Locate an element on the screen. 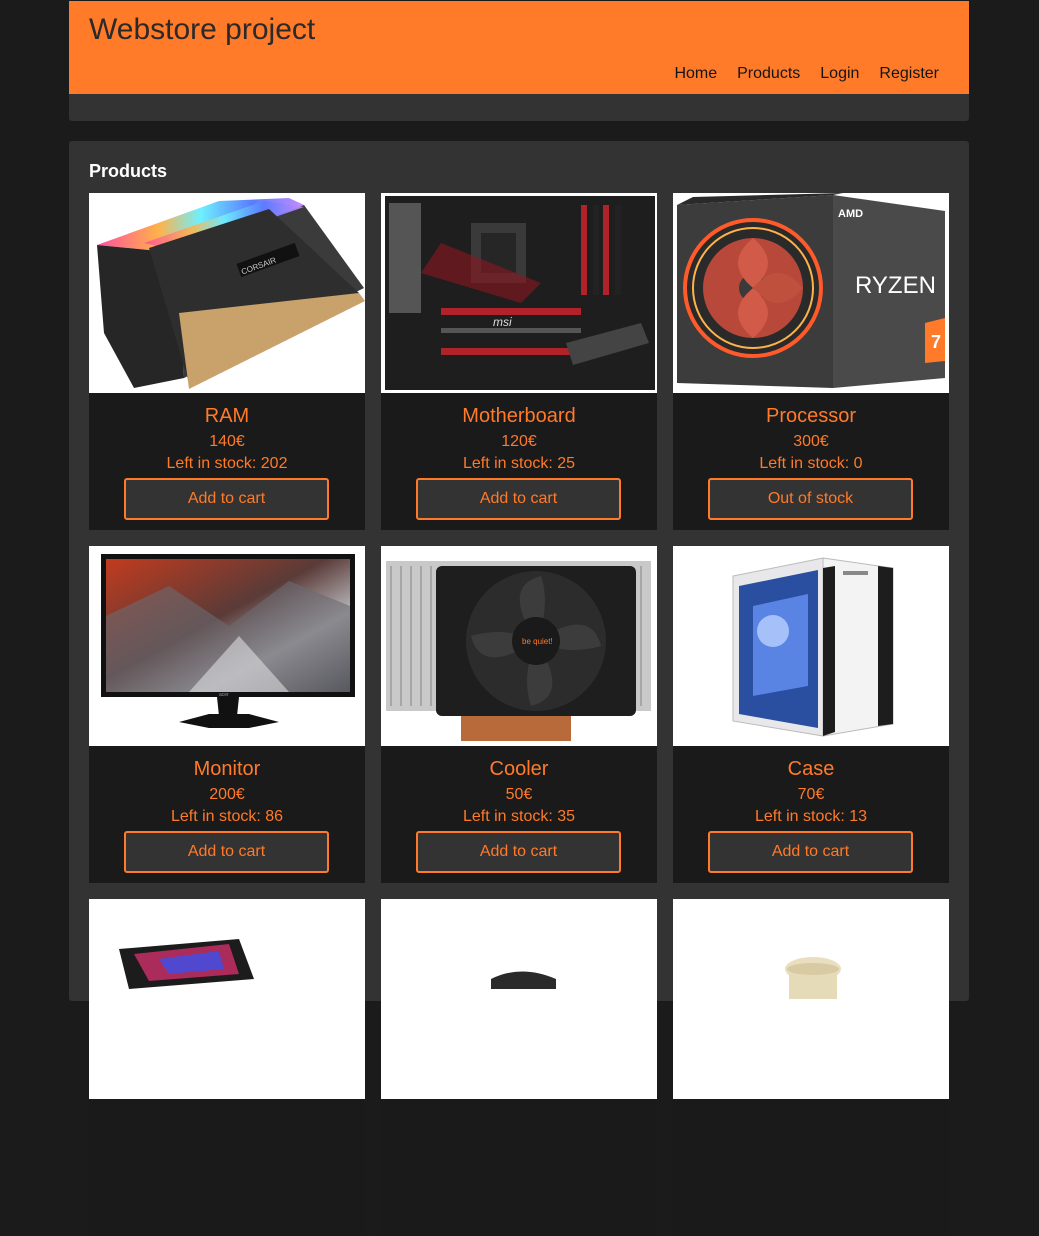 Image resolution: width=1039 pixels, height=1236 pixels. product-card-laptop is located at coordinates (227, 1067).